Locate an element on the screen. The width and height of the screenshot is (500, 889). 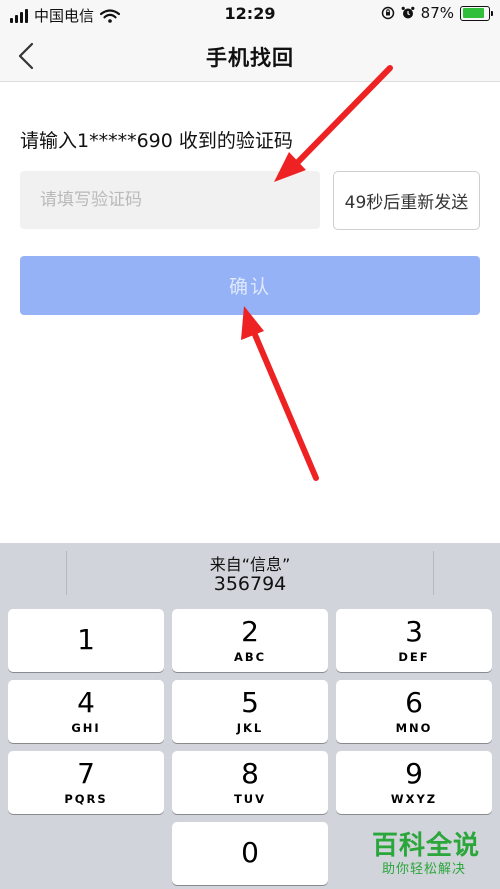
status-bar-right: 87% is located at coordinates (437, 13).